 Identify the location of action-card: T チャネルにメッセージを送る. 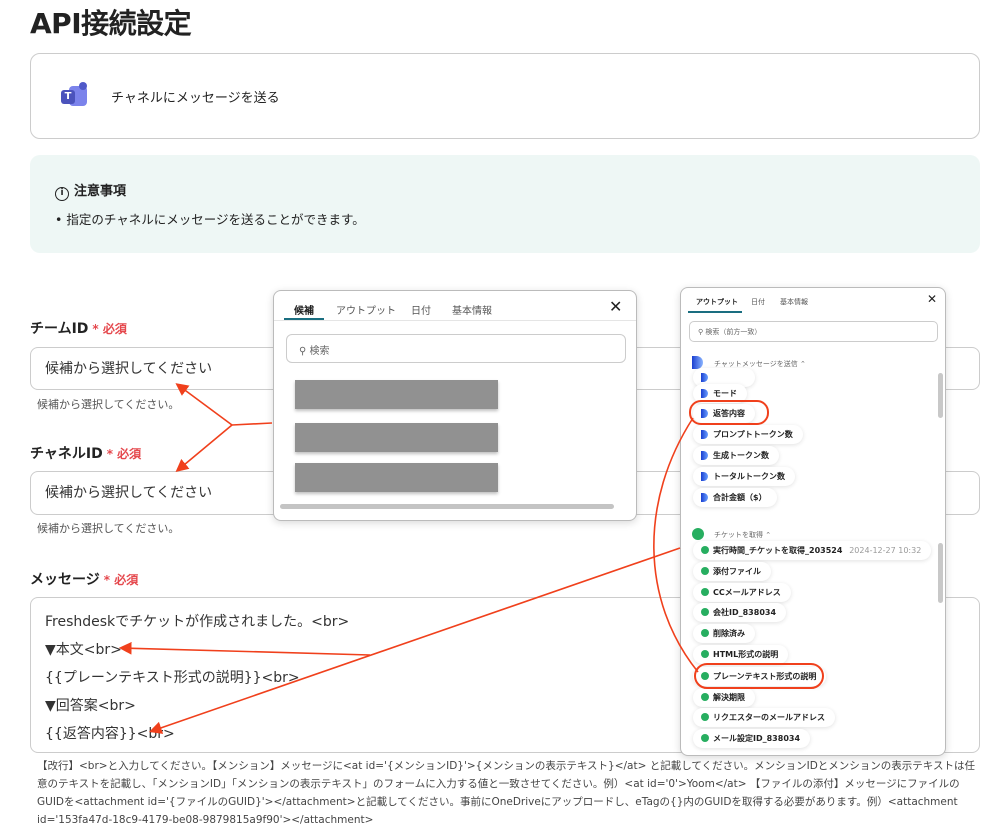
(505, 96).